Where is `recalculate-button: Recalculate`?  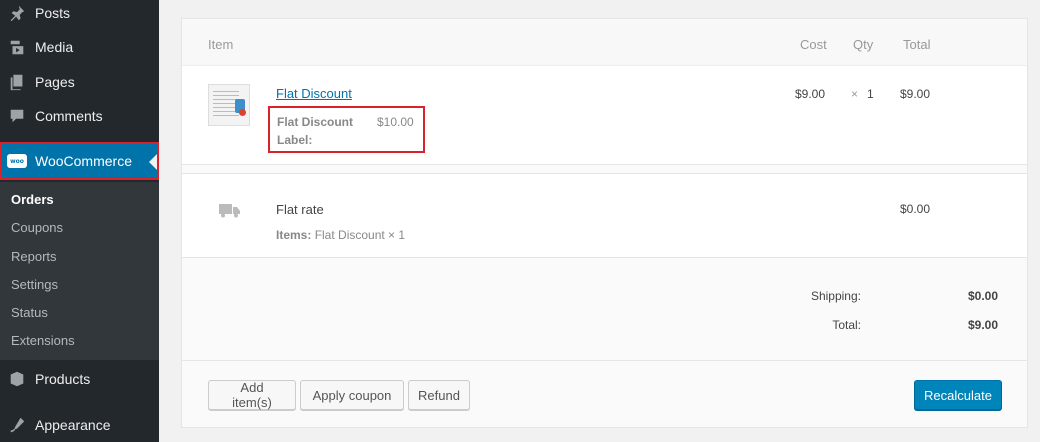 recalculate-button: Recalculate is located at coordinates (958, 395).